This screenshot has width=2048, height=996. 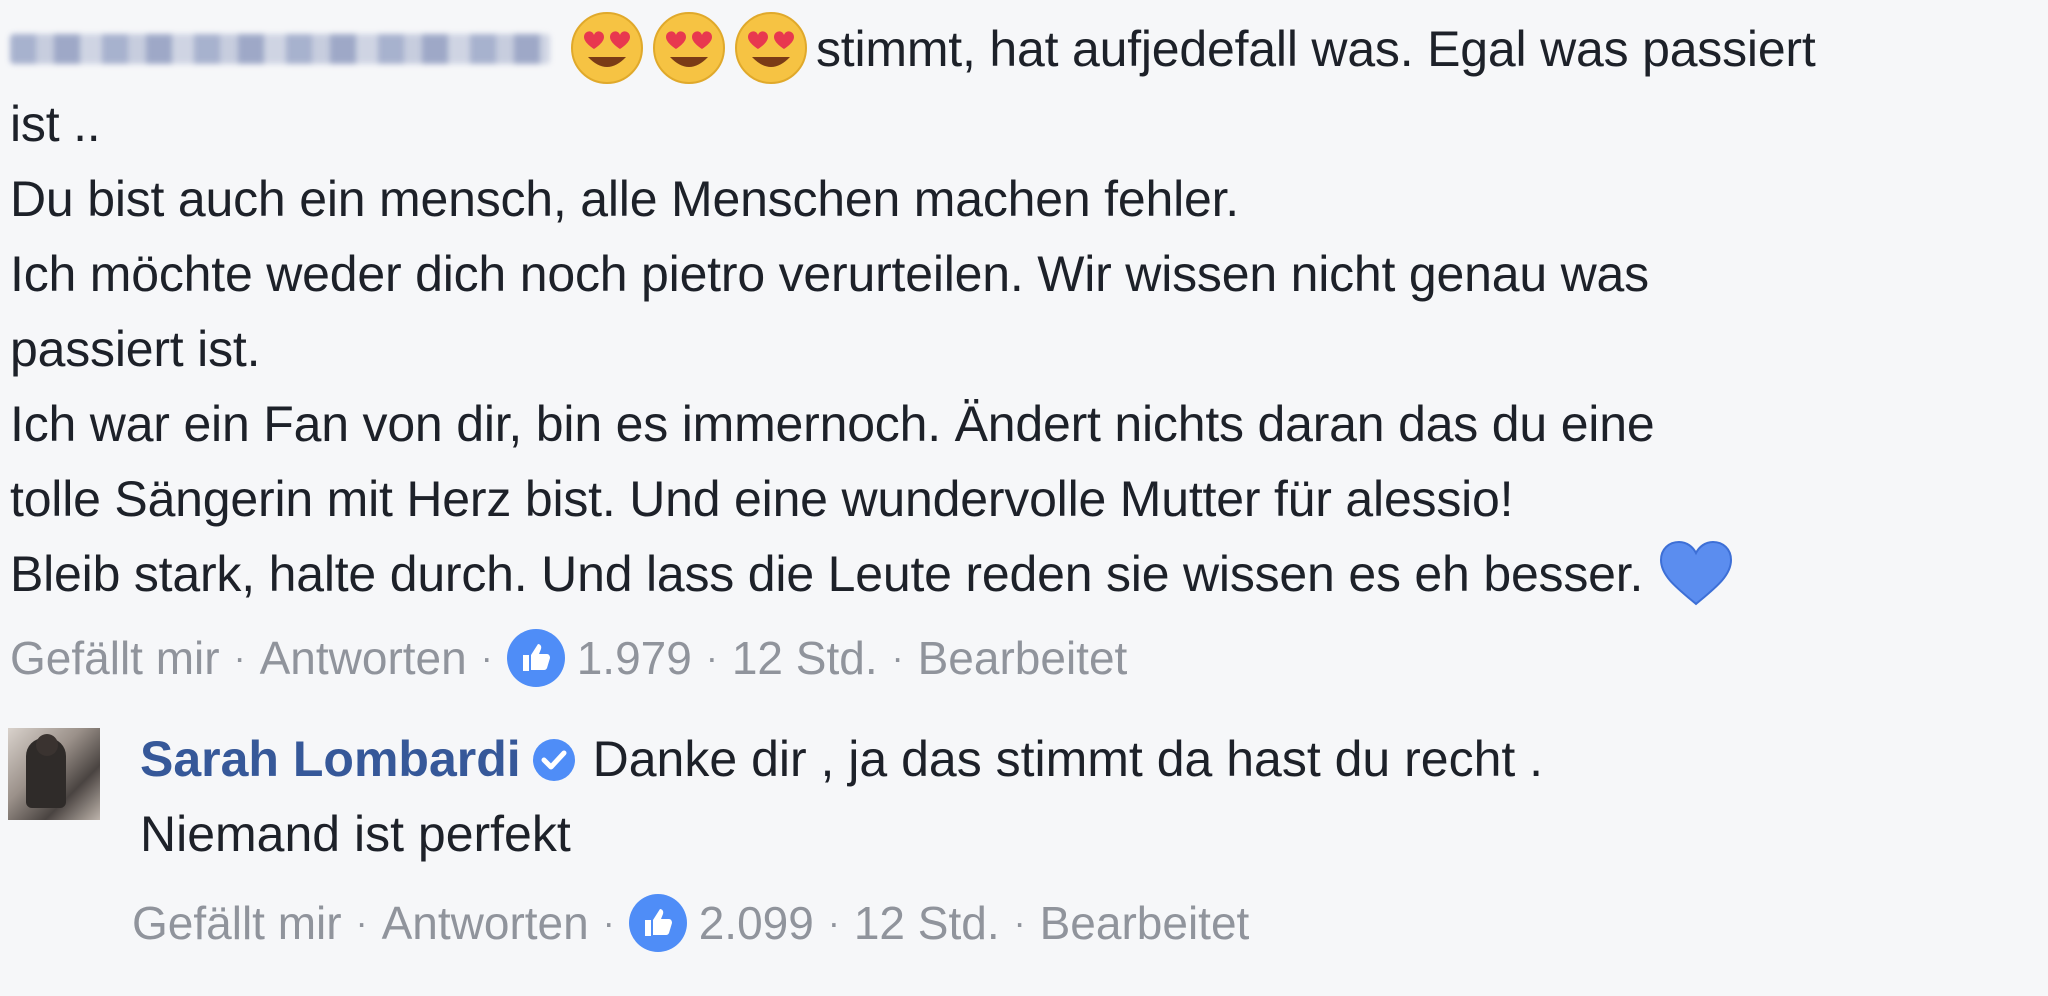 I want to click on avatar-head, so click(x=47, y=745).